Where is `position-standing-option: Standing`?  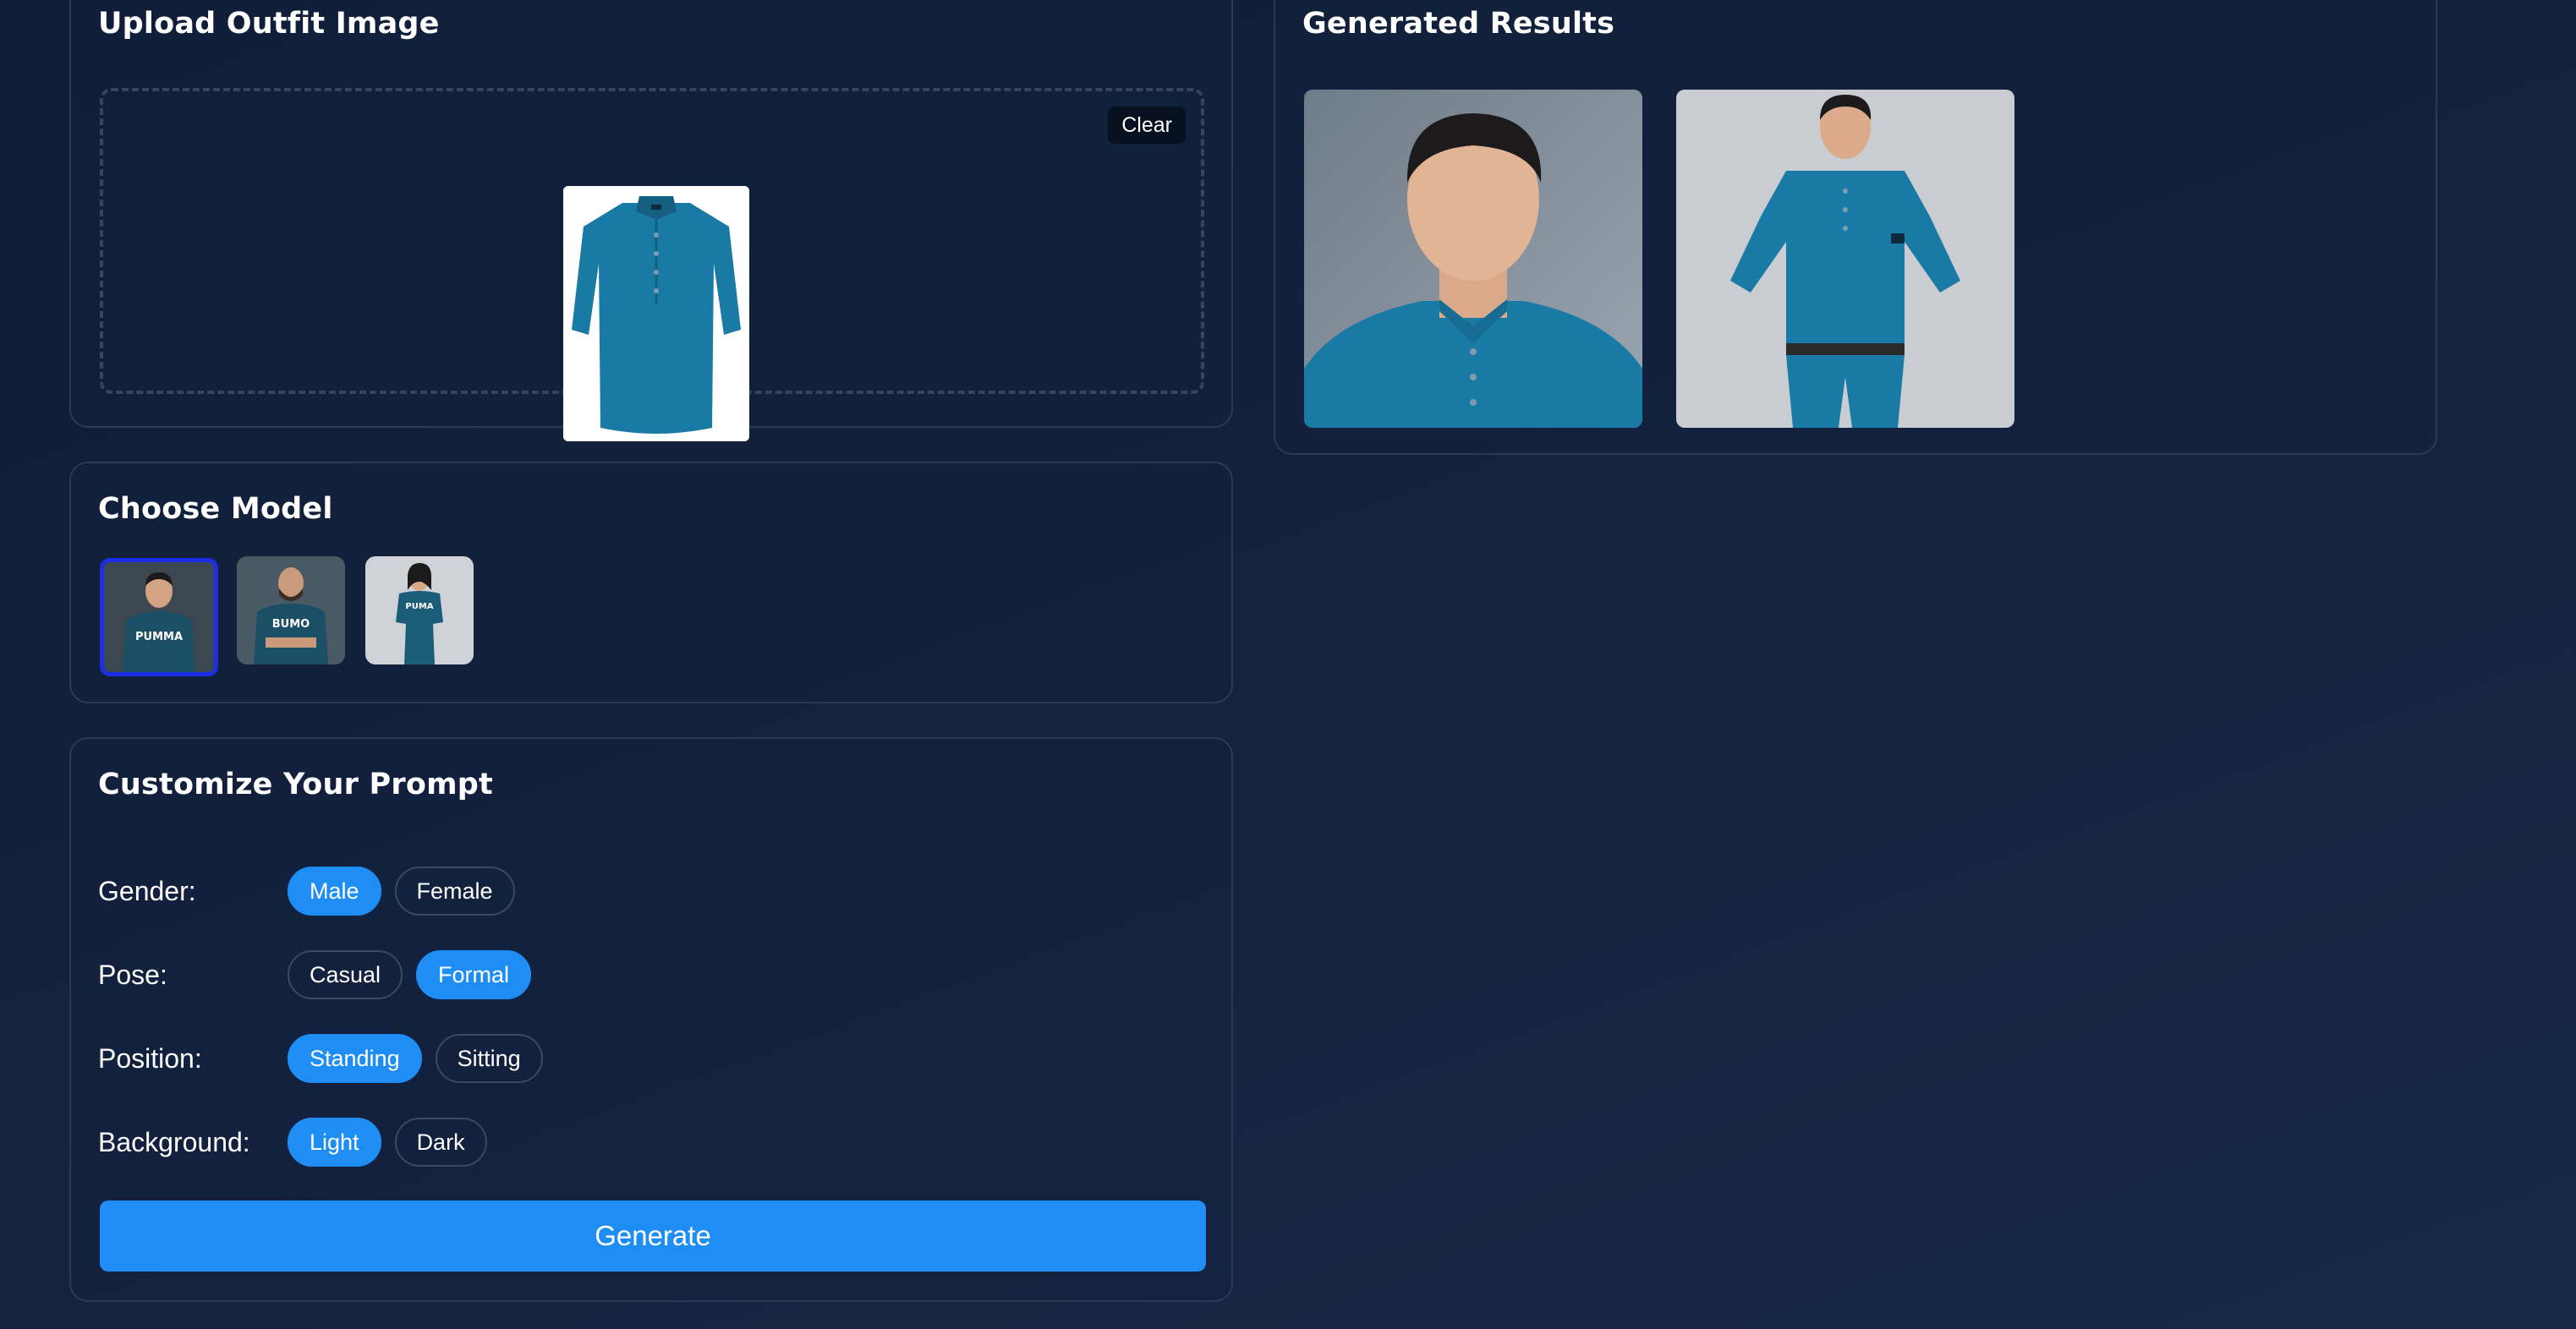
position-standing-option: Standing is located at coordinates (355, 1058).